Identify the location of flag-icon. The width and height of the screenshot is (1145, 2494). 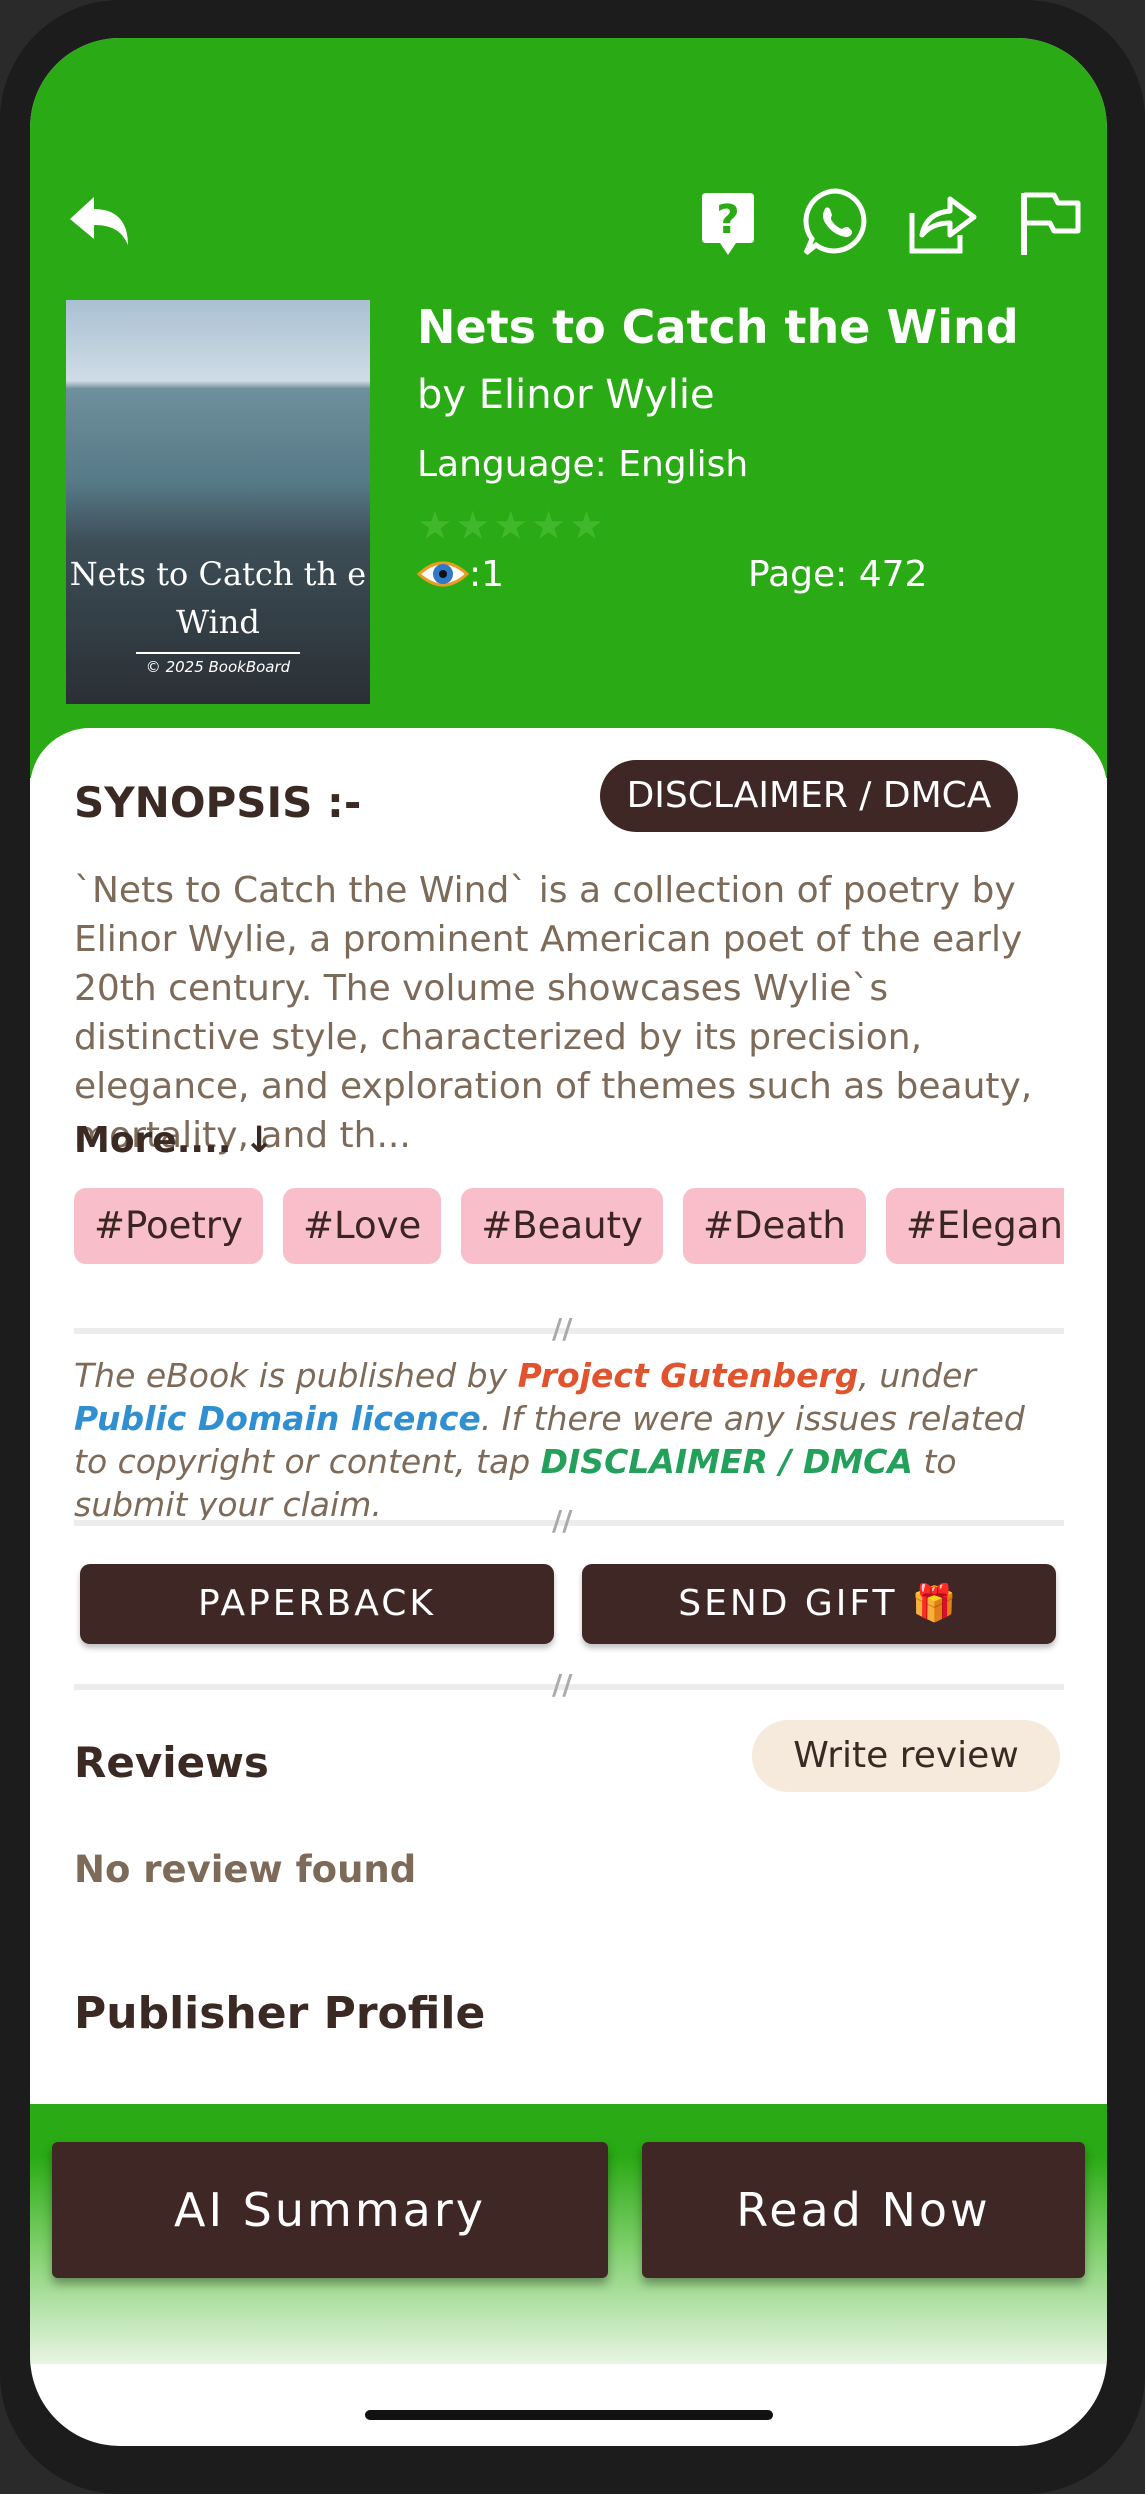
(1050, 223).